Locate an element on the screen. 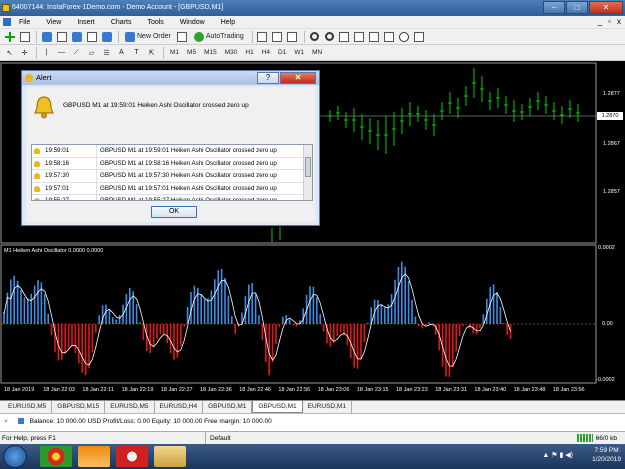 Image resolution: width=625 pixels, height=469 pixels. line-chart-icon is located at coordinates (292, 36).